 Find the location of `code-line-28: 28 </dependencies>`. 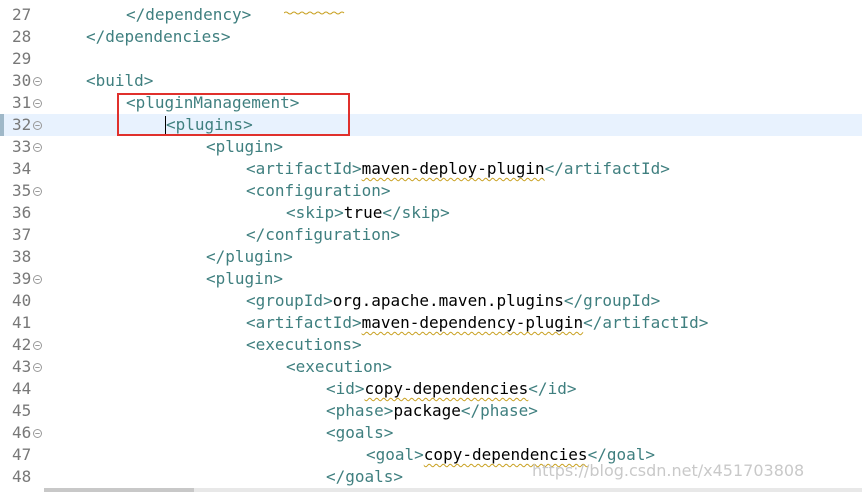

code-line-28: 28 </dependencies> is located at coordinates (431, 37).